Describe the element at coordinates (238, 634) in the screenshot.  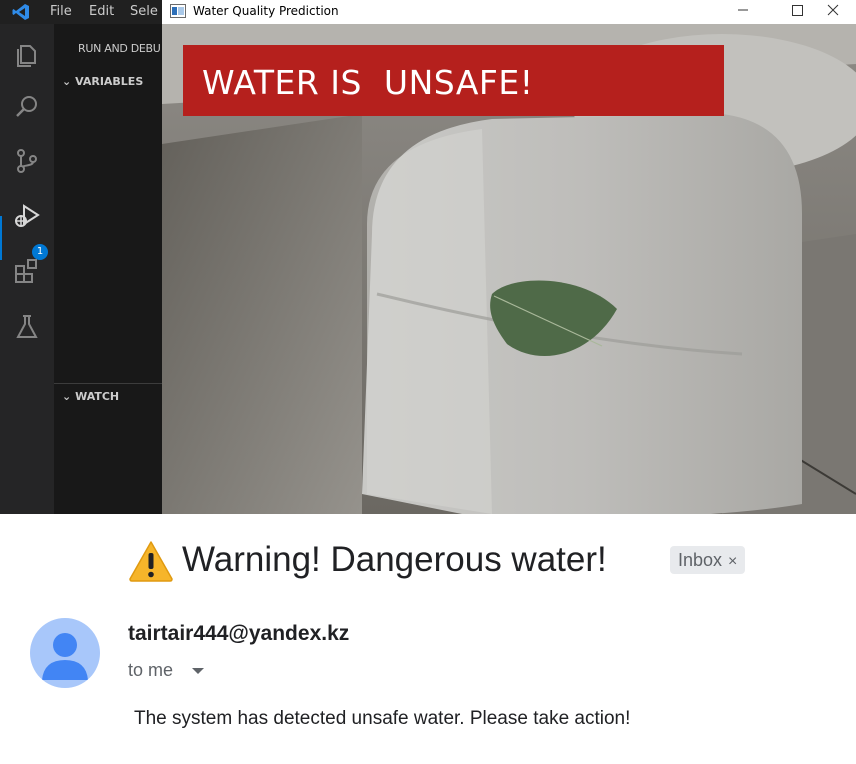
I see `sender-address: tairtair444@yandex.kz` at that location.